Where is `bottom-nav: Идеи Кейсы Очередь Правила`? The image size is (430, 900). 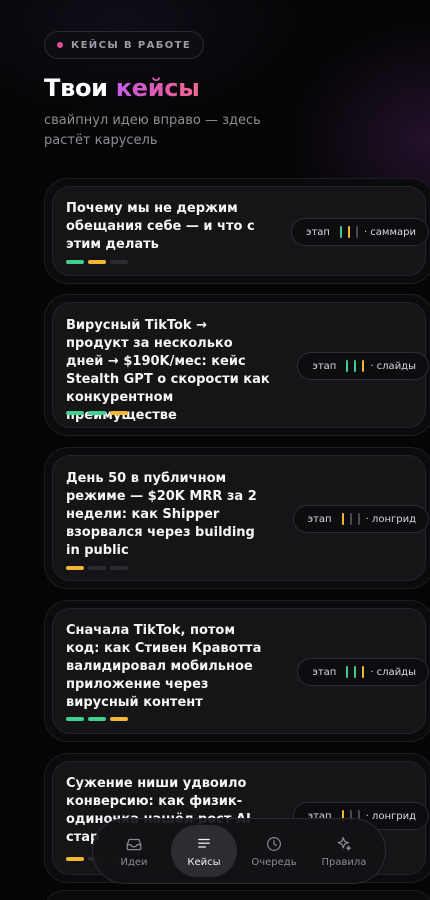 bottom-nav: Идеи Кейсы Очередь Правила is located at coordinates (239, 851).